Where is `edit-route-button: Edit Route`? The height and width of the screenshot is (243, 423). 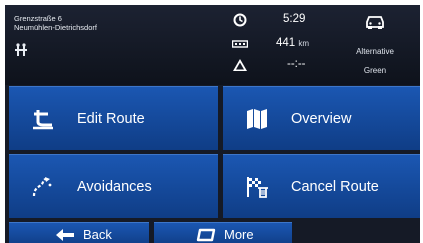 edit-route-button: Edit Route is located at coordinates (113, 118).